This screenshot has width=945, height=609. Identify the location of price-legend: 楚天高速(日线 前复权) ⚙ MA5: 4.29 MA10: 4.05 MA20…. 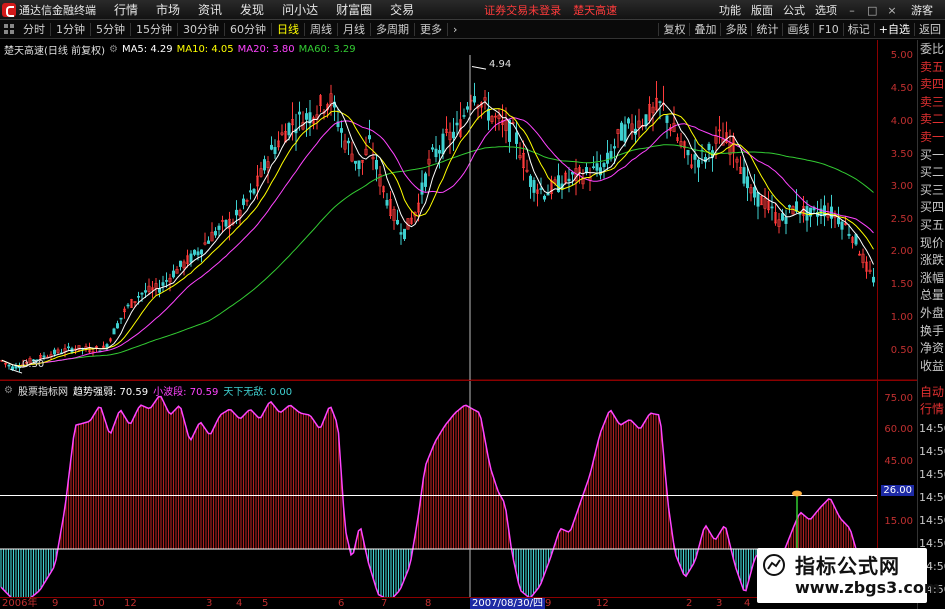
(180, 49).